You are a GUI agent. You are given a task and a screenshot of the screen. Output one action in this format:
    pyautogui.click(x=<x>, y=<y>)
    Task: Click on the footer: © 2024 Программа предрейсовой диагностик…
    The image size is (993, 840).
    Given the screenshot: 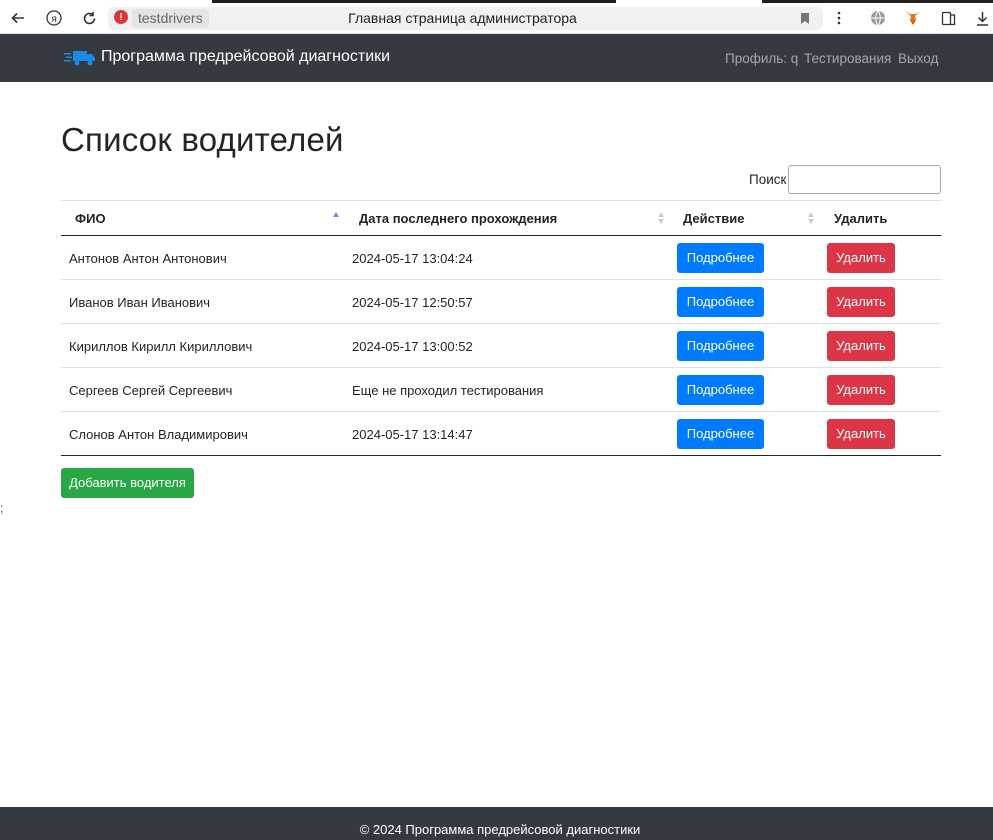 What is the action you would take?
    pyautogui.click(x=496, y=823)
    